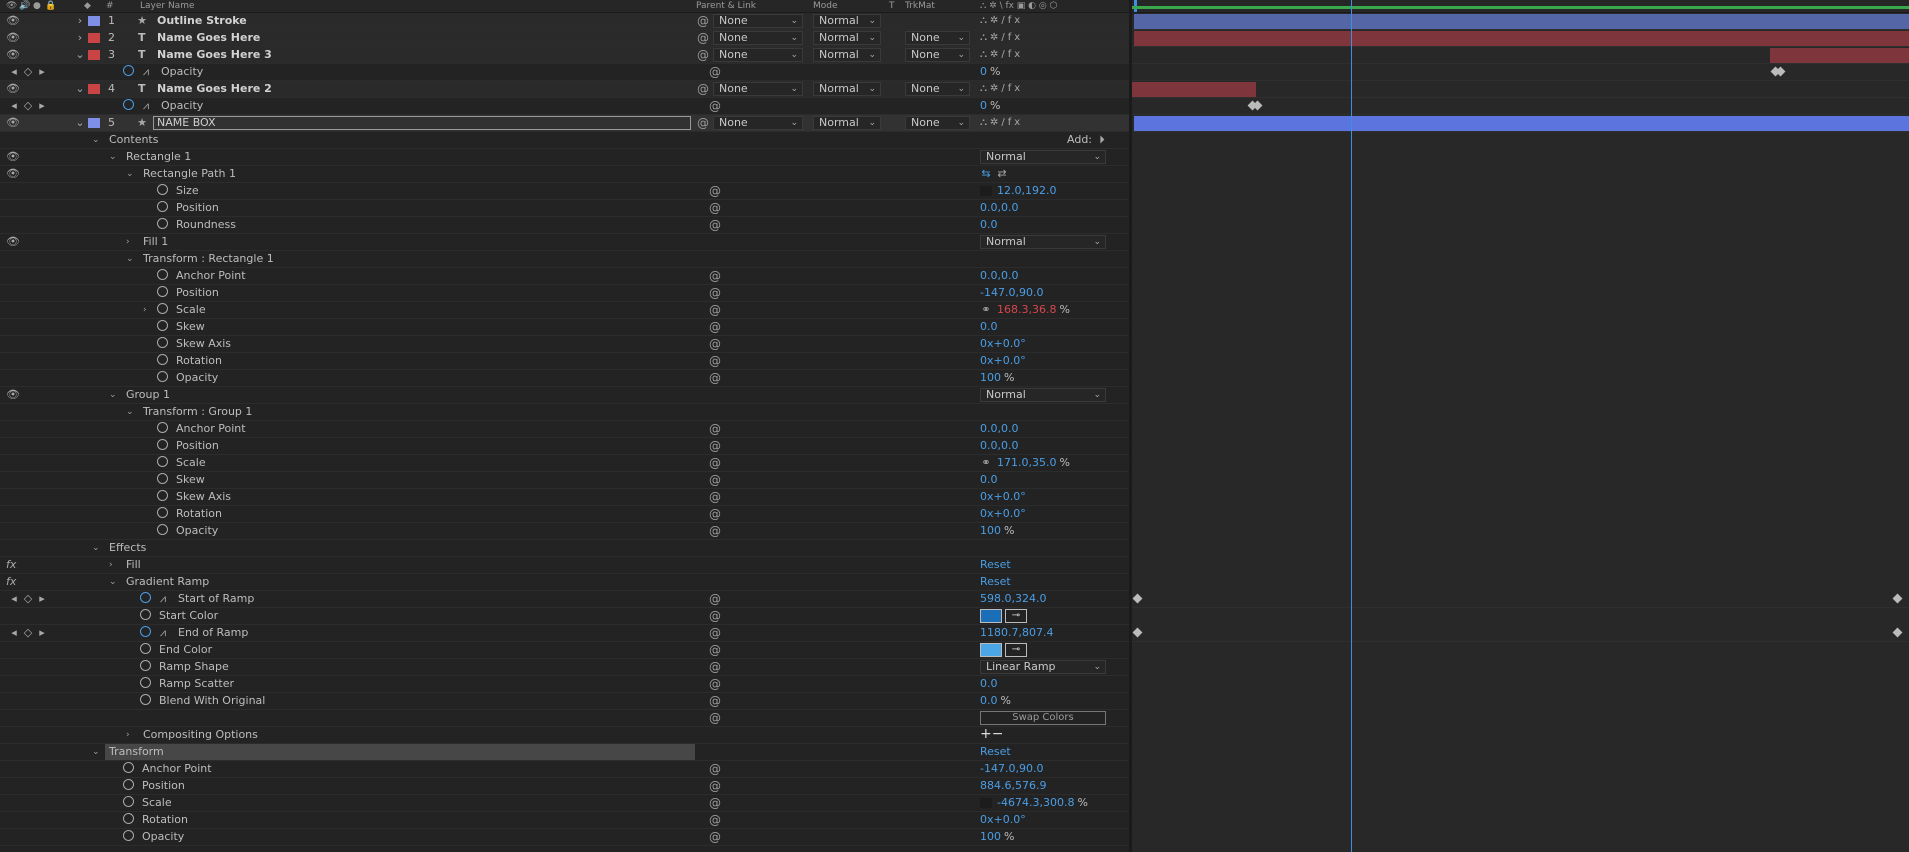  What do you see at coordinates (1520, 7) in the screenshot?
I see `work-area-bar` at bounding box center [1520, 7].